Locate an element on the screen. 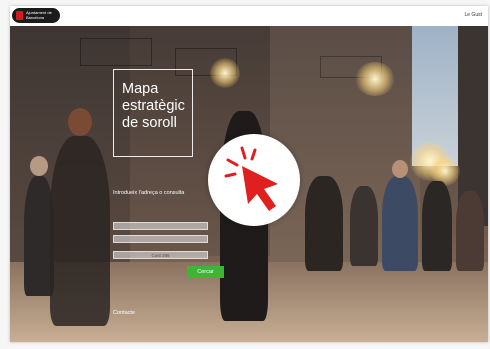 This screenshot has height=349, width=490. logo-text: Ajuntament de Barcelona is located at coordinates (39, 15).